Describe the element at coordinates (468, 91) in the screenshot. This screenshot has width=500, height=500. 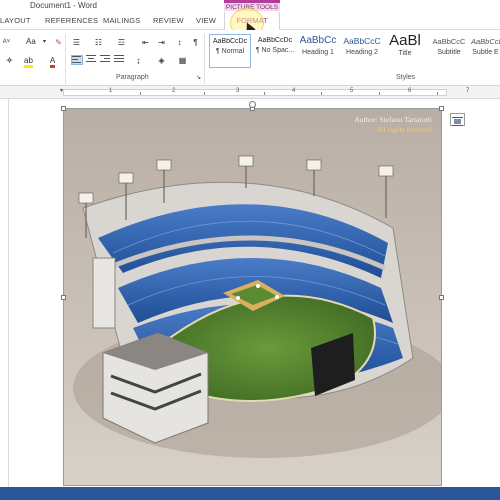
I see `ruler-number: 7` at that location.